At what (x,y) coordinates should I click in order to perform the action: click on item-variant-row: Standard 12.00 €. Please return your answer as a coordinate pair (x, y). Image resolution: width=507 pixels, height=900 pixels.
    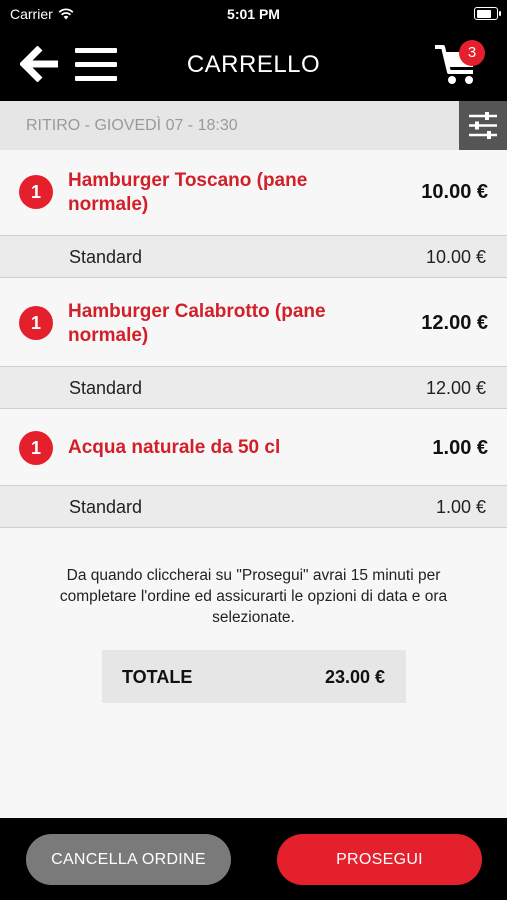
    Looking at the image, I should click on (253, 387).